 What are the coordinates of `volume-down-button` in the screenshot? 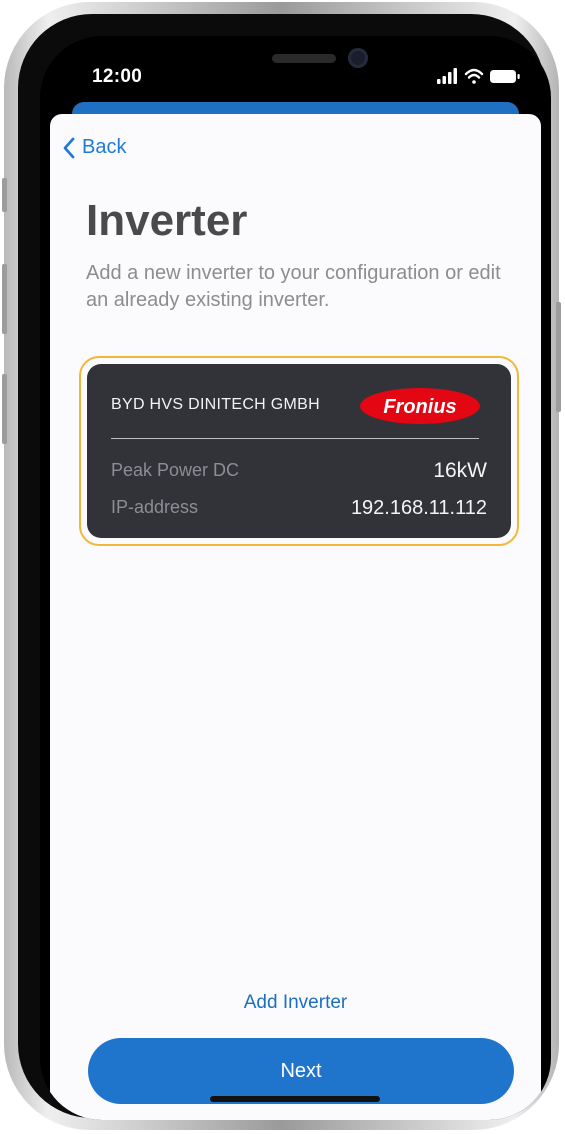 It's located at (4, 409).